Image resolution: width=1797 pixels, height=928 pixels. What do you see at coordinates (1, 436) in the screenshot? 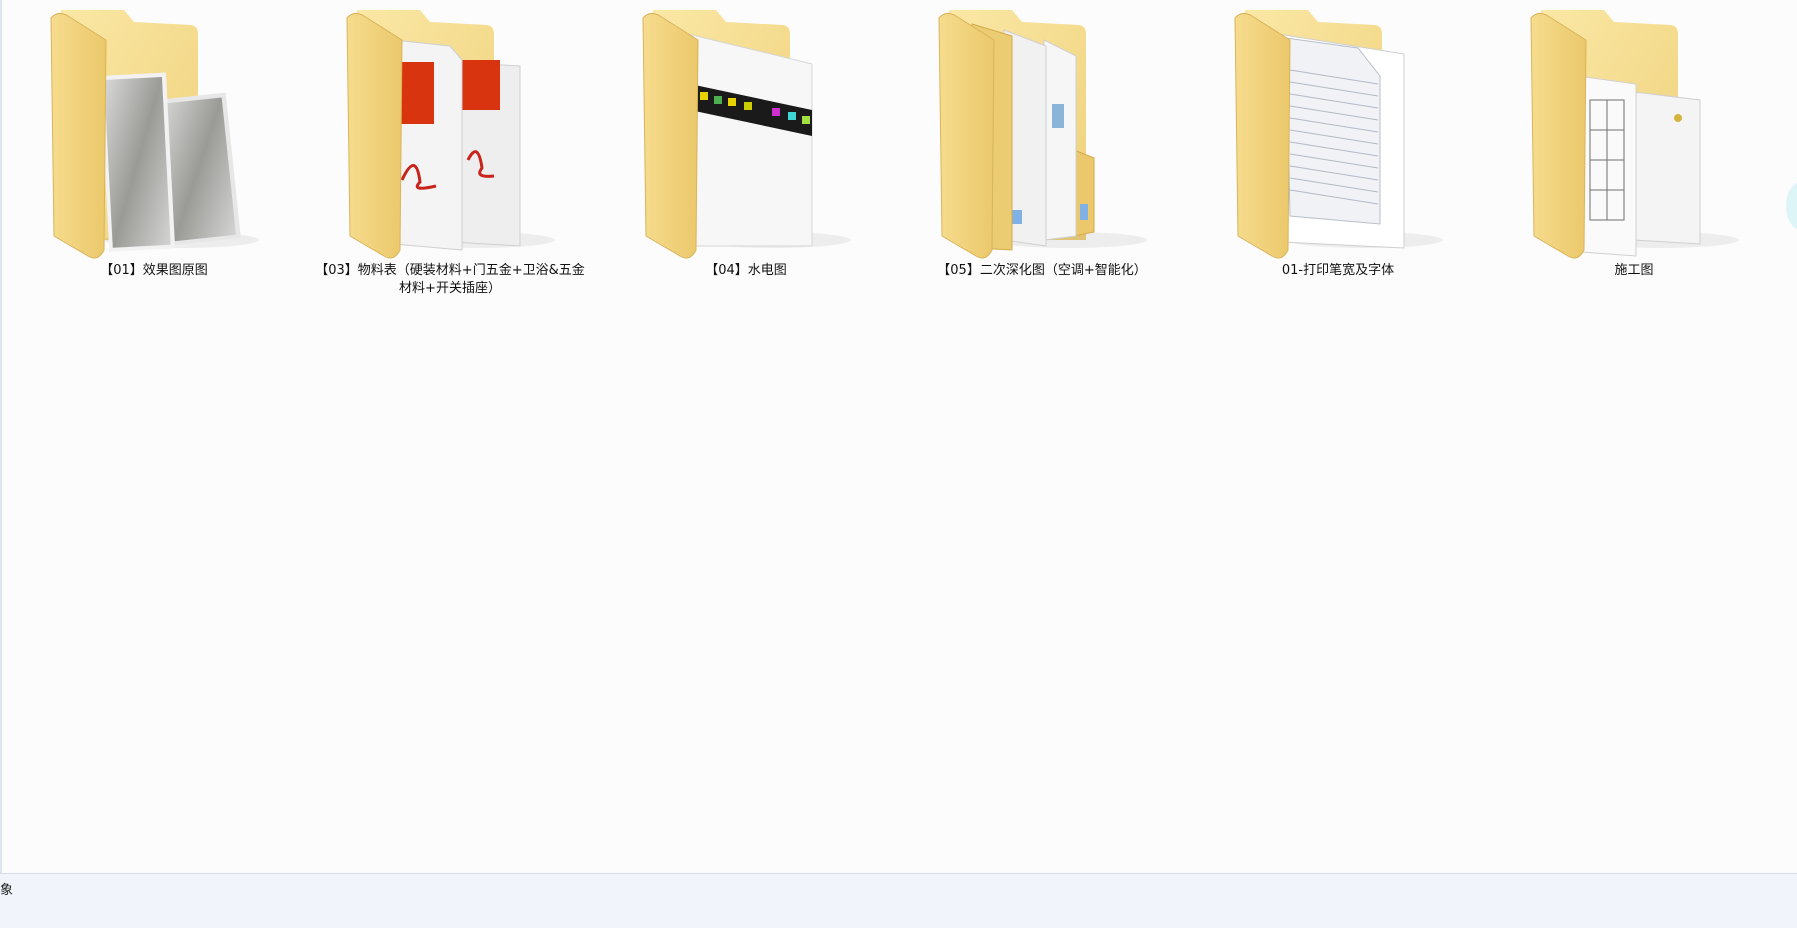
I see `pane-border` at bounding box center [1, 436].